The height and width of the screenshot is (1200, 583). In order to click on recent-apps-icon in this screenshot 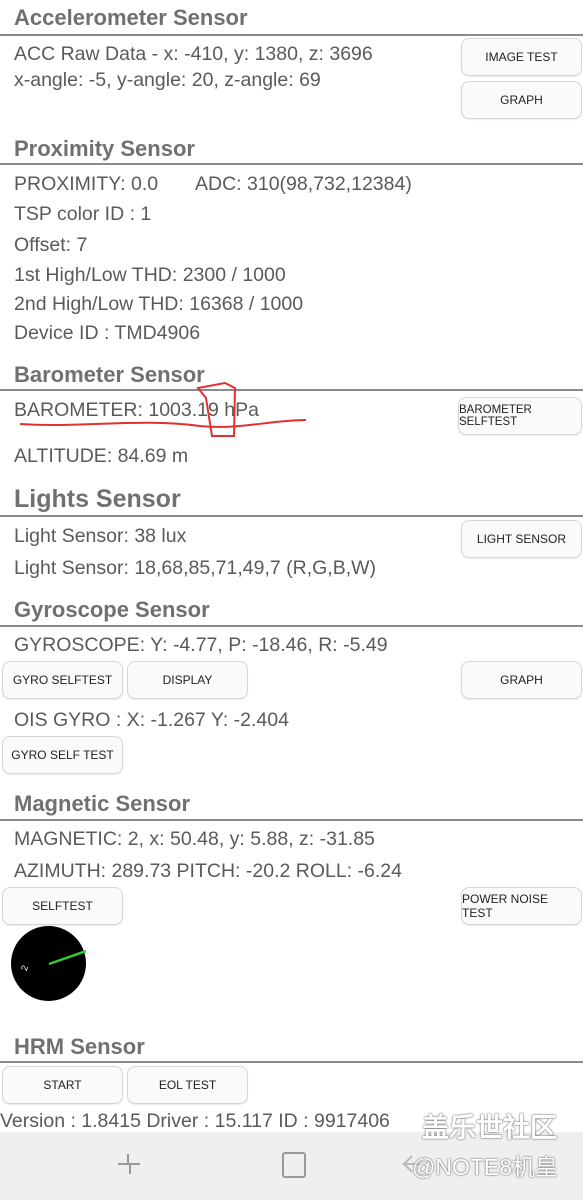, I will do `click(129, 1164)`.